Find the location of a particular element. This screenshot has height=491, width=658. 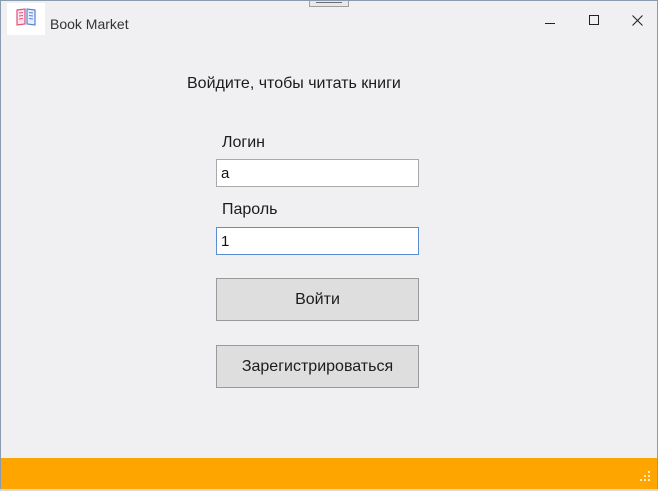

book-icon is located at coordinates (26, 17).